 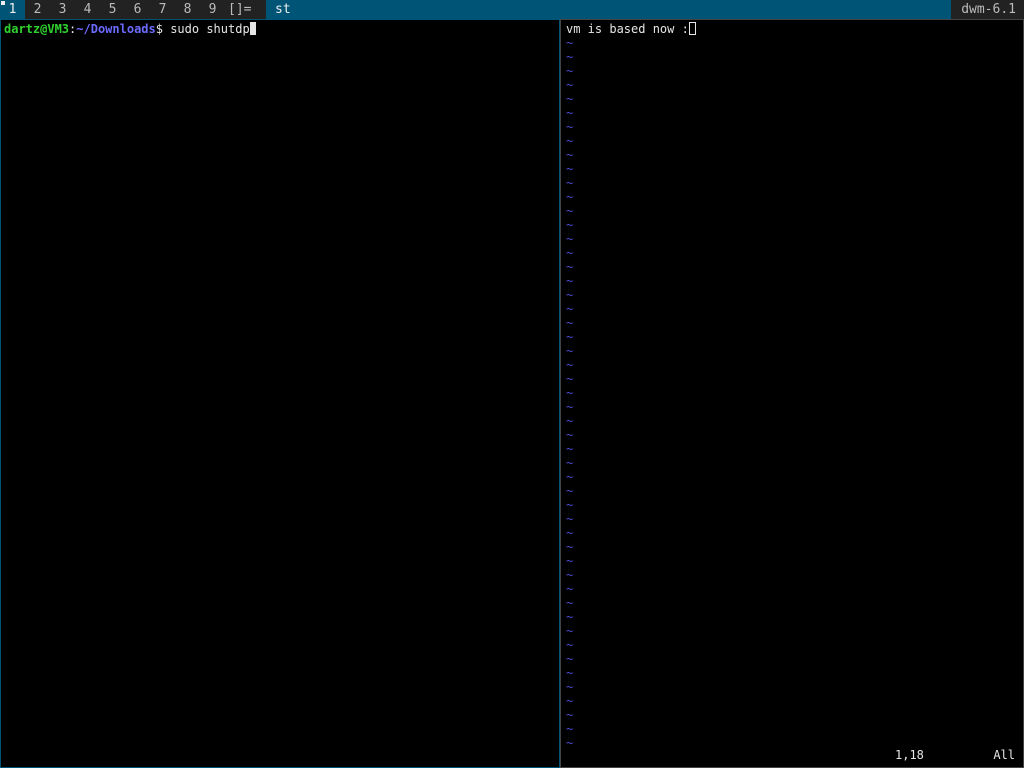 I want to click on tag-1: 1, so click(x=12, y=9).